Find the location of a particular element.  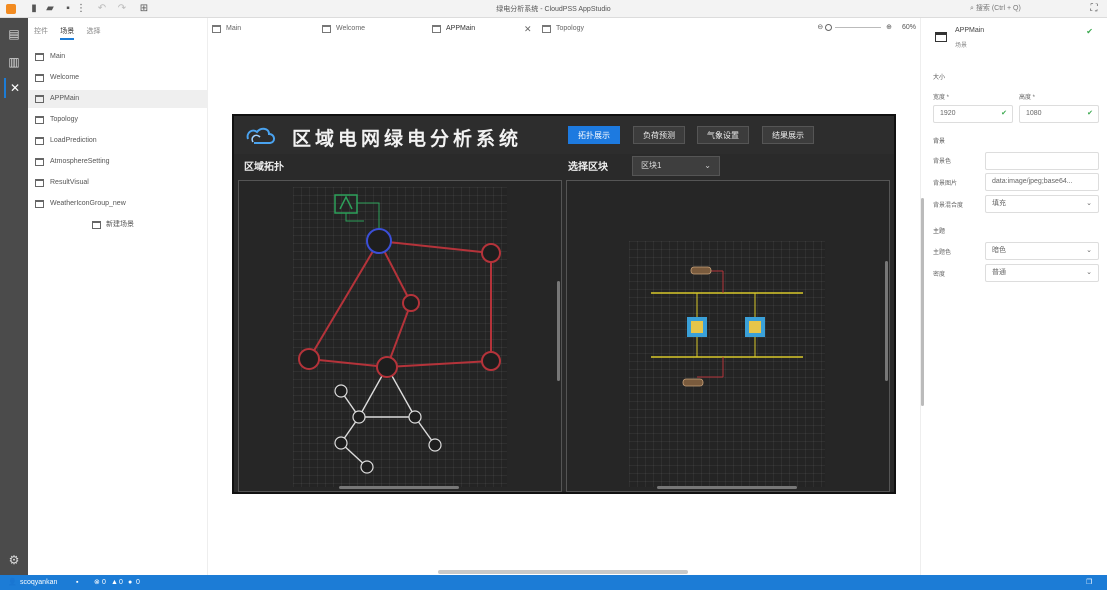

block-horizontal-scrollbar is located at coordinates (727, 487).